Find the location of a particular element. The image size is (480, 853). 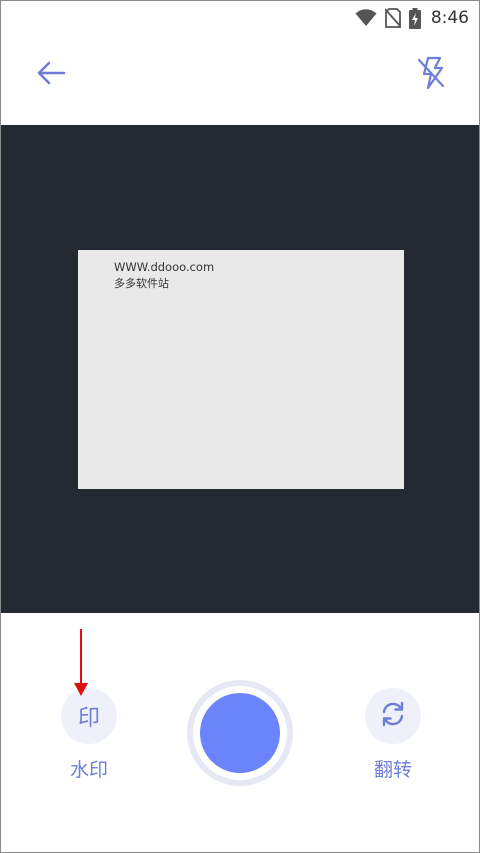

flash-toggle-button is located at coordinates (431, 75).